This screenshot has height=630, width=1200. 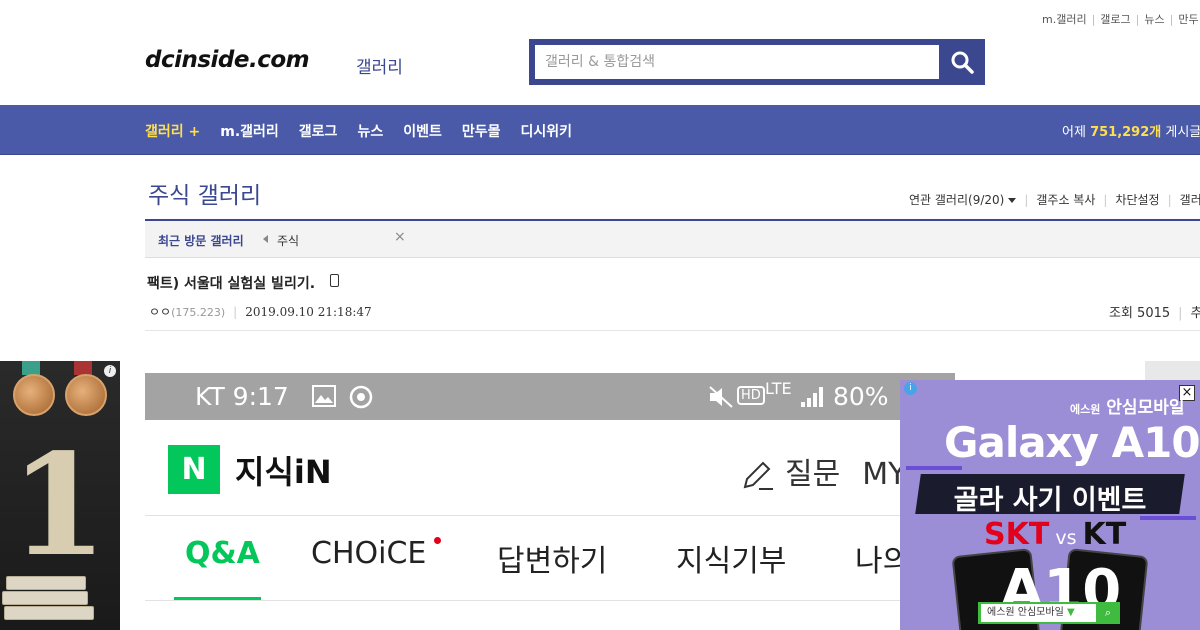 What do you see at coordinates (1190, 200) in the screenshot?
I see `gallery-more-link: 갤러` at bounding box center [1190, 200].